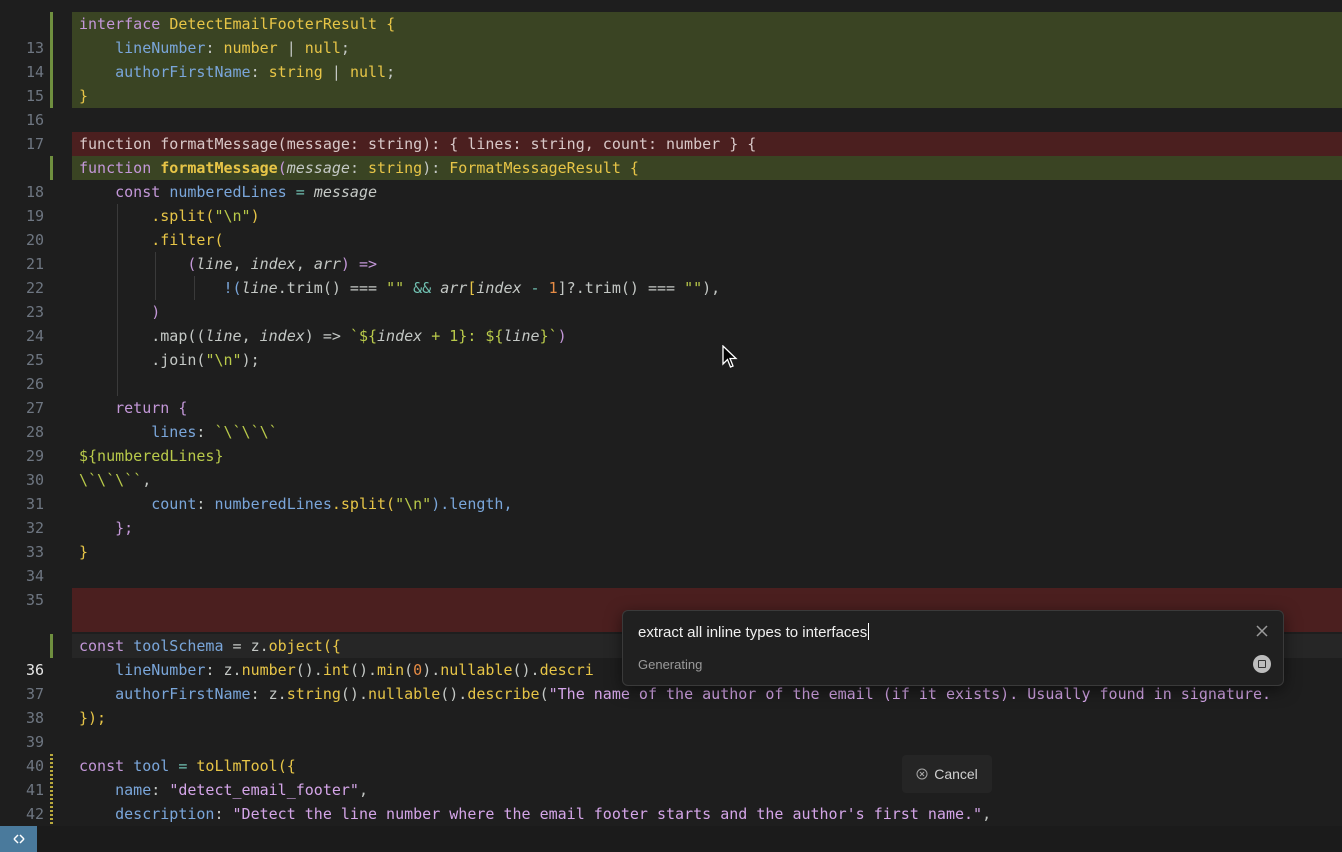  Describe the element at coordinates (1262, 631) in the screenshot. I see `close-icon` at that location.